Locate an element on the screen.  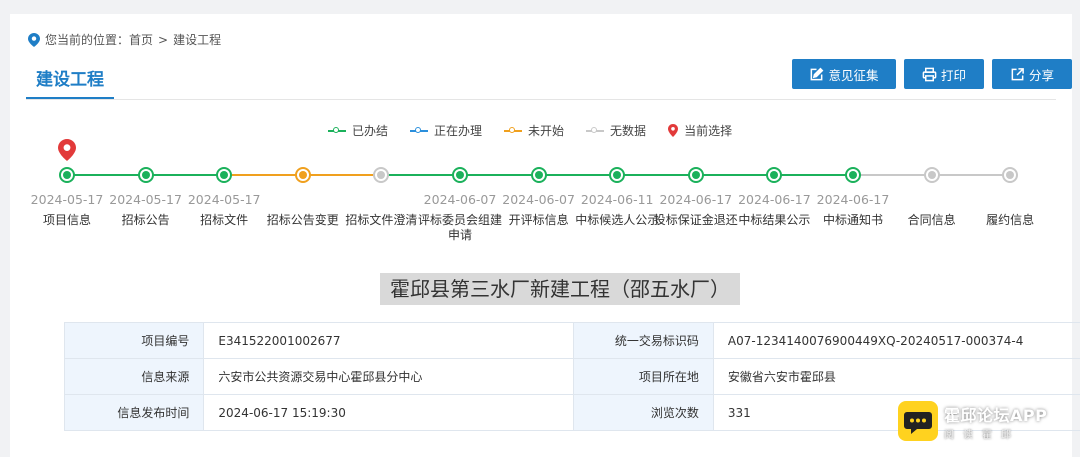
current-selection-pin-icon is located at coordinates (67, 150).